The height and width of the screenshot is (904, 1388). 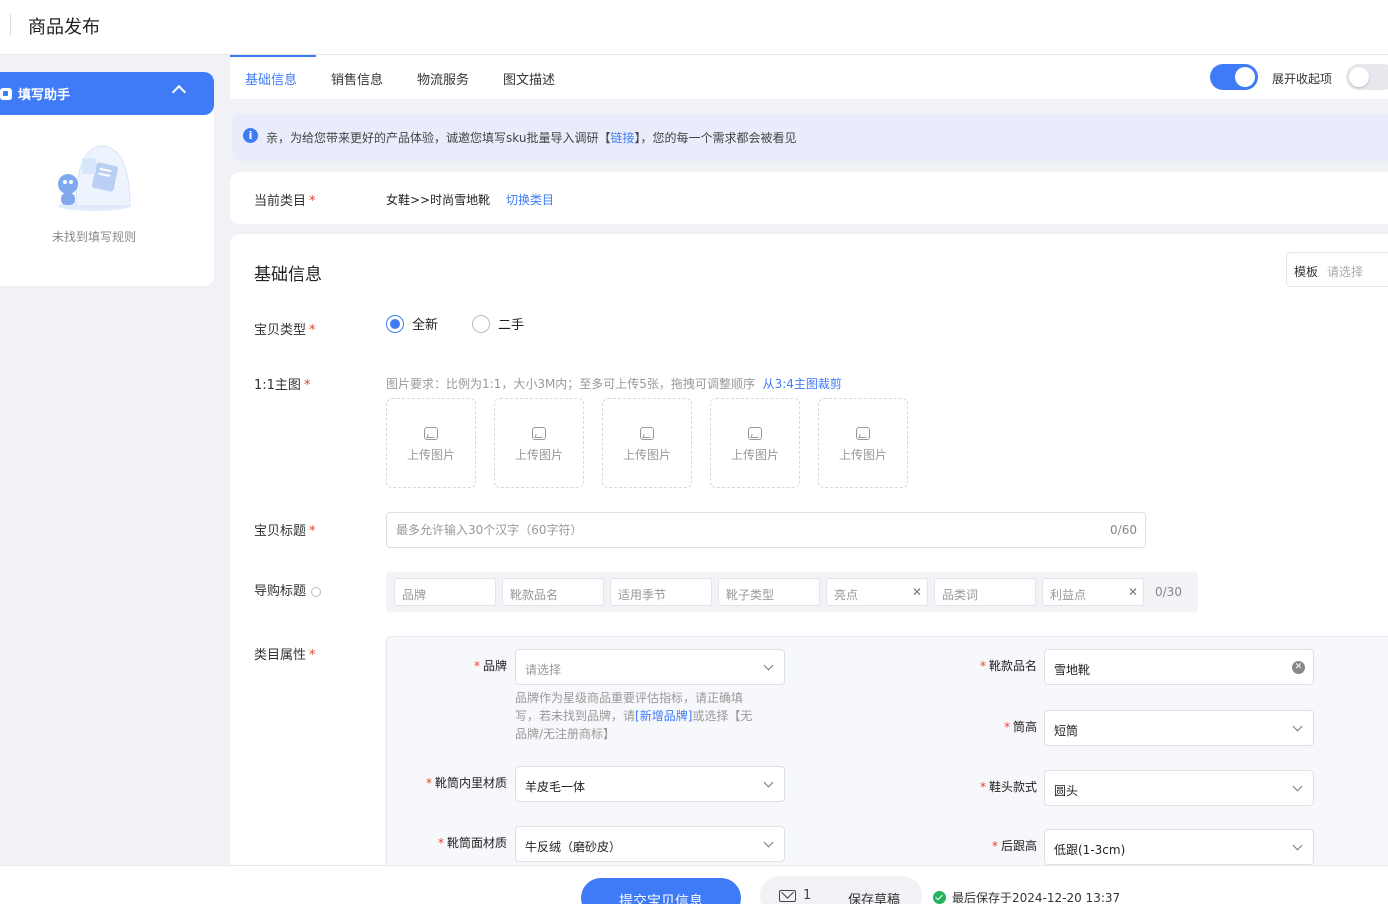 What do you see at coordinates (1179, 667) in the screenshot?
I see `style-name-select: 雪地靴 ✕` at bounding box center [1179, 667].